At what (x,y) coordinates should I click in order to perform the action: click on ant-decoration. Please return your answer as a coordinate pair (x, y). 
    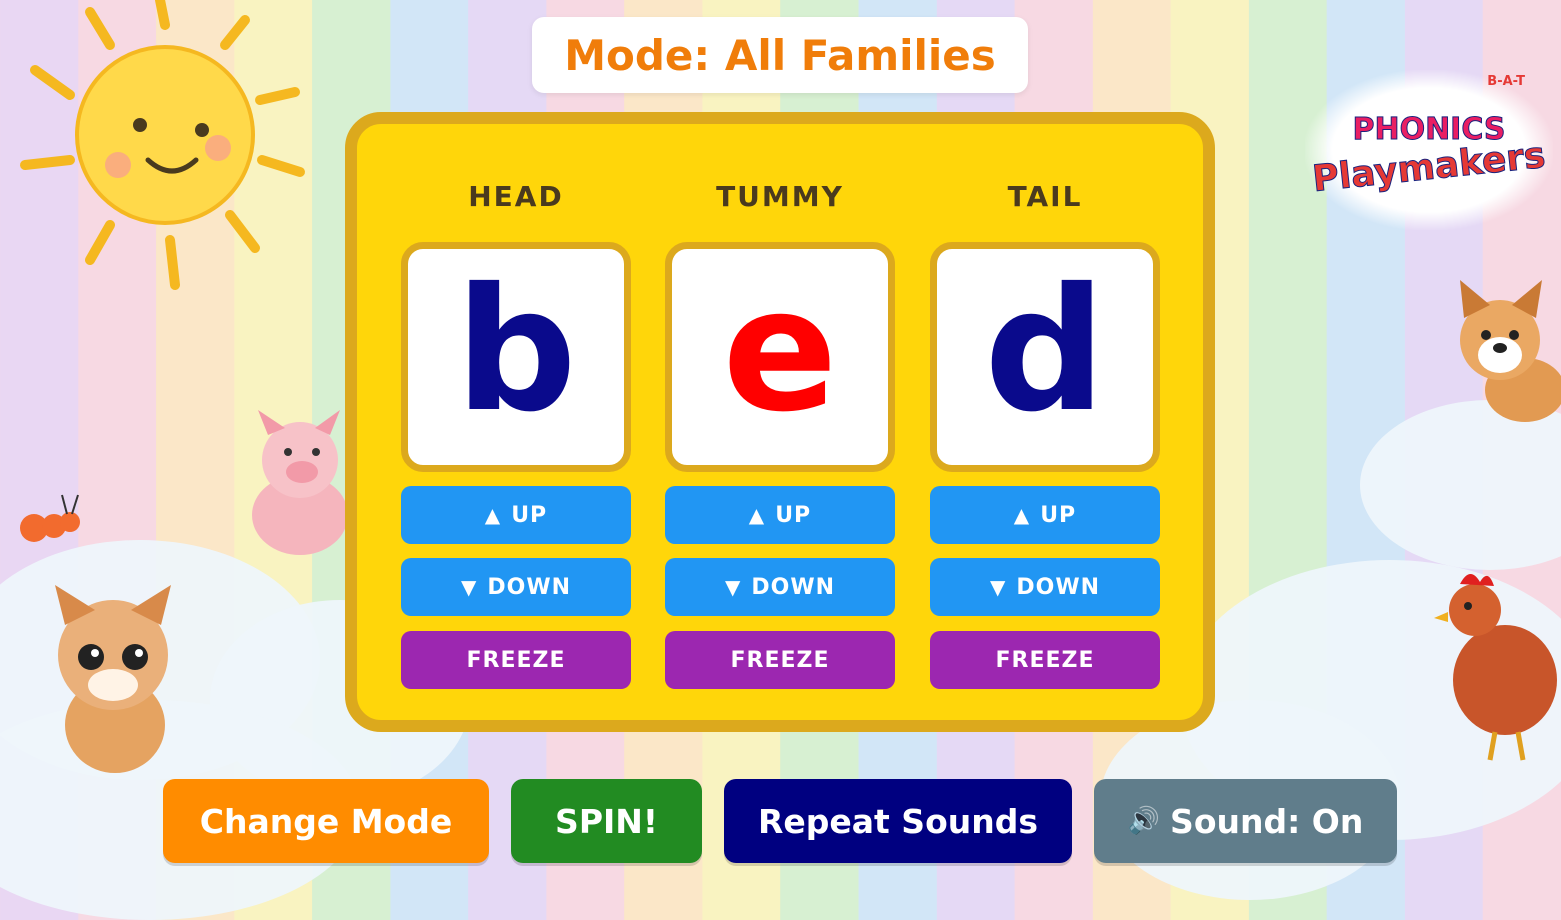
    Looking at the image, I should click on (50, 518).